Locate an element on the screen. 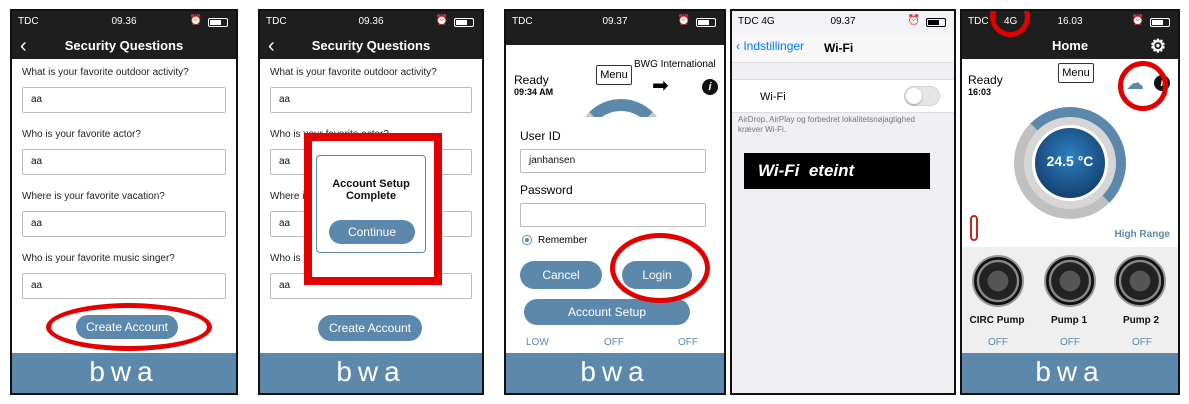  pump-name: Pump 2 is located at coordinates (1141, 320).